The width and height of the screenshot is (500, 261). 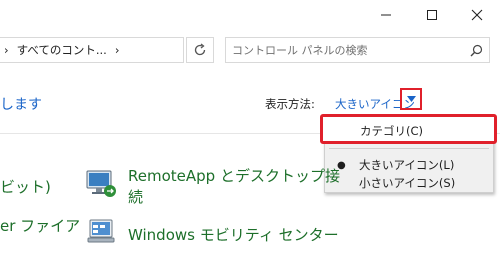 I want to click on menu-item-small-icons: 小さいアイコン(S), so click(x=409, y=183).